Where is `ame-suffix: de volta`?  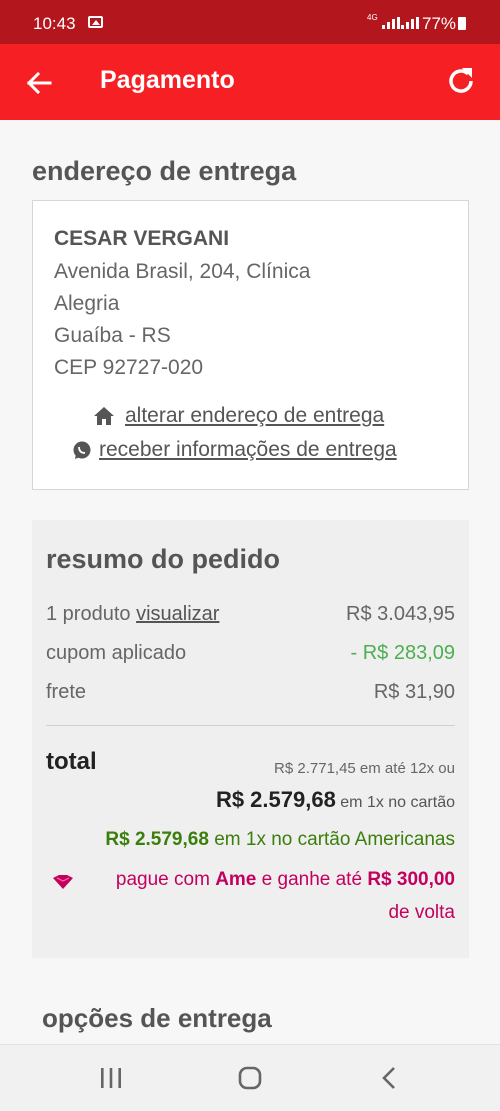 ame-suffix: de volta is located at coordinates (421, 912).